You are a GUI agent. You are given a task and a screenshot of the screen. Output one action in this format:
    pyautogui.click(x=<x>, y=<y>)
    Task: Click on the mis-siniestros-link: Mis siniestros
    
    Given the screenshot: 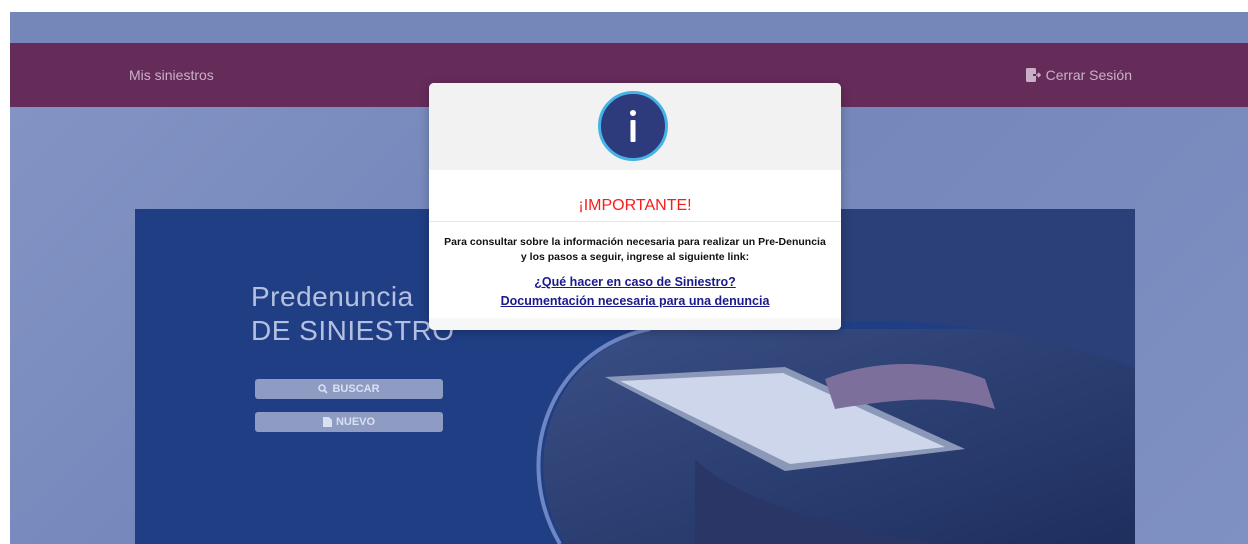 What is the action you would take?
    pyautogui.click(x=171, y=75)
    